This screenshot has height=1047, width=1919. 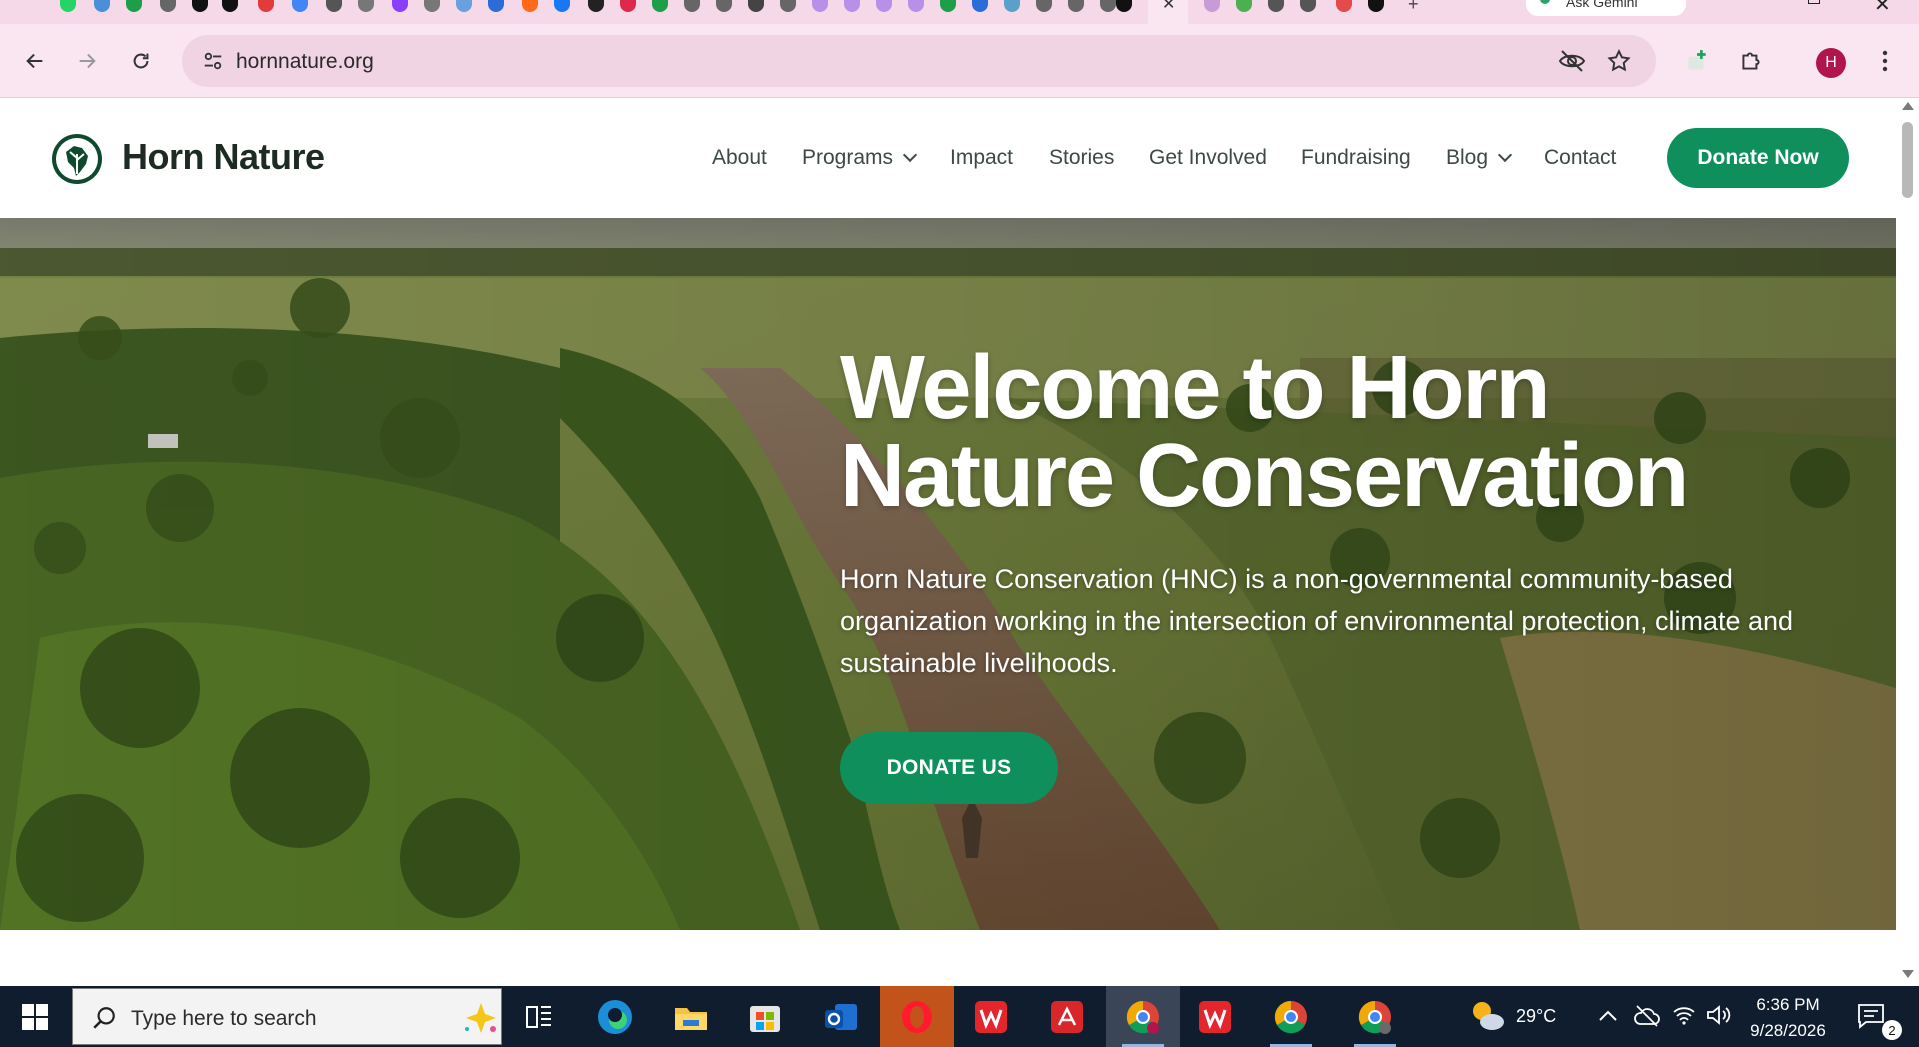 I want to click on donate-now-button: Donate Now, so click(x=1758, y=158).